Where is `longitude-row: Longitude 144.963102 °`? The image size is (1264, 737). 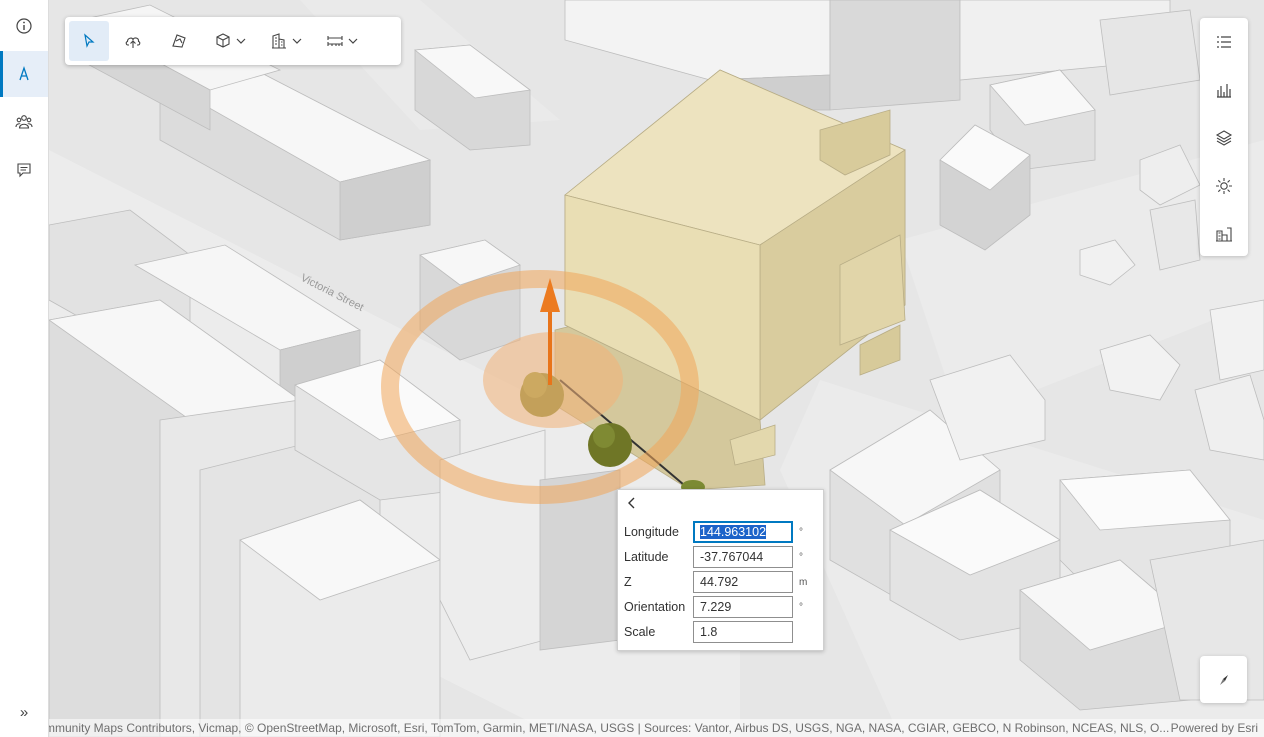
longitude-row: Longitude 144.963102 ° is located at coordinates (722, 532).